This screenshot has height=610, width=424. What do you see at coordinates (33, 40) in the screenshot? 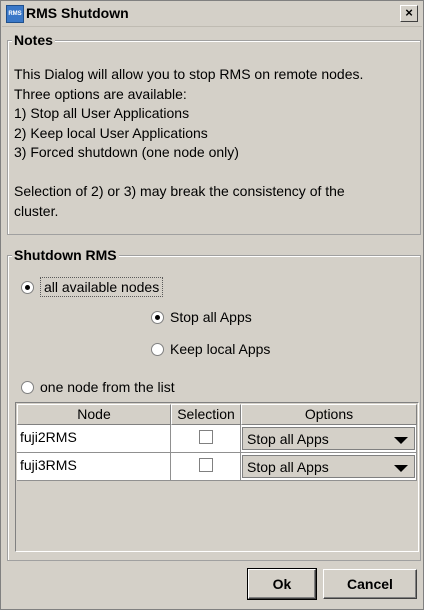
I see `notes-title: Notes` at bounding box center [33, 40].